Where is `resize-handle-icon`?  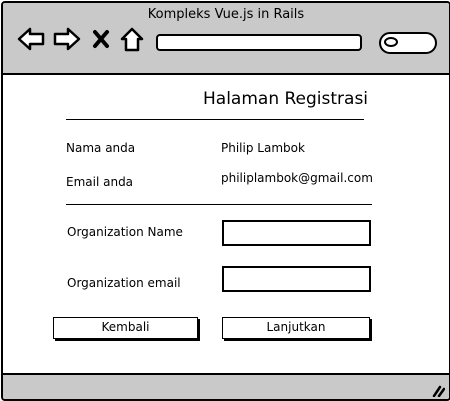
resize-handle-icon is located at coordinates (438, 391).